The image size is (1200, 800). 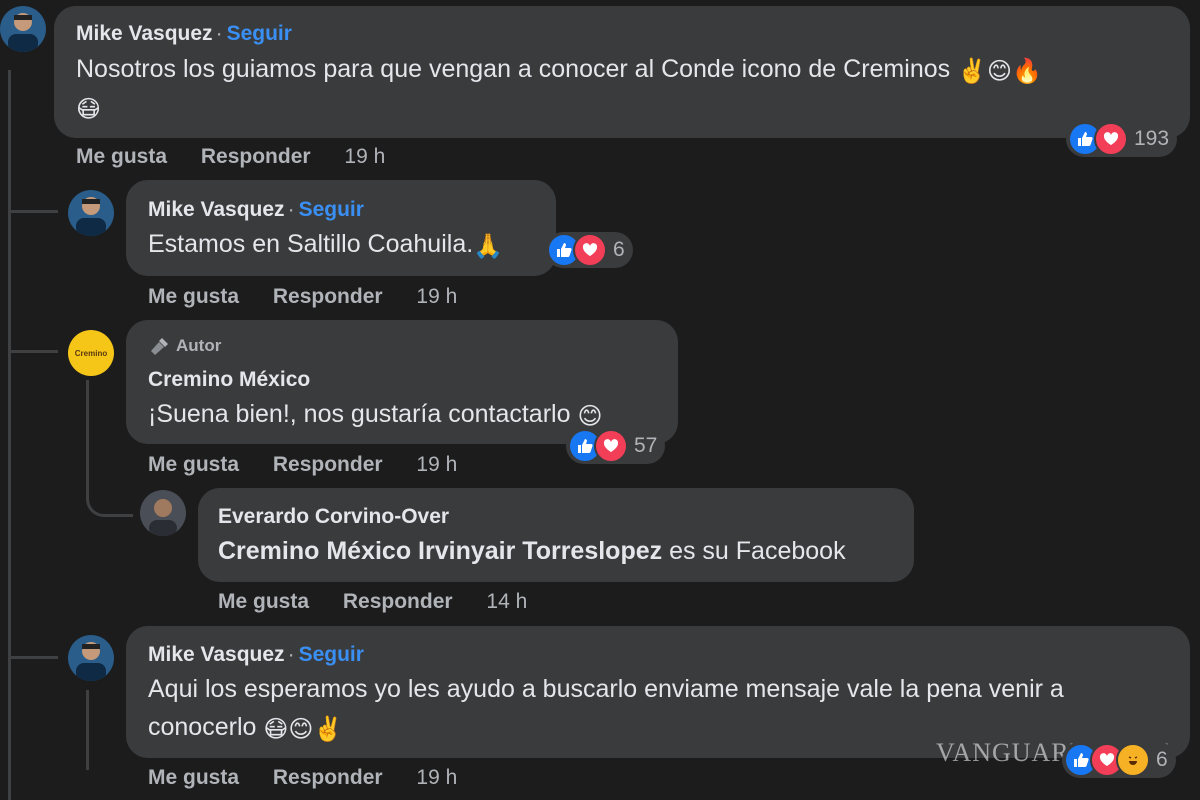 I want to click on comment-text-content: Estamos en Saltillo Coahuila., so click(x=311, y=244).